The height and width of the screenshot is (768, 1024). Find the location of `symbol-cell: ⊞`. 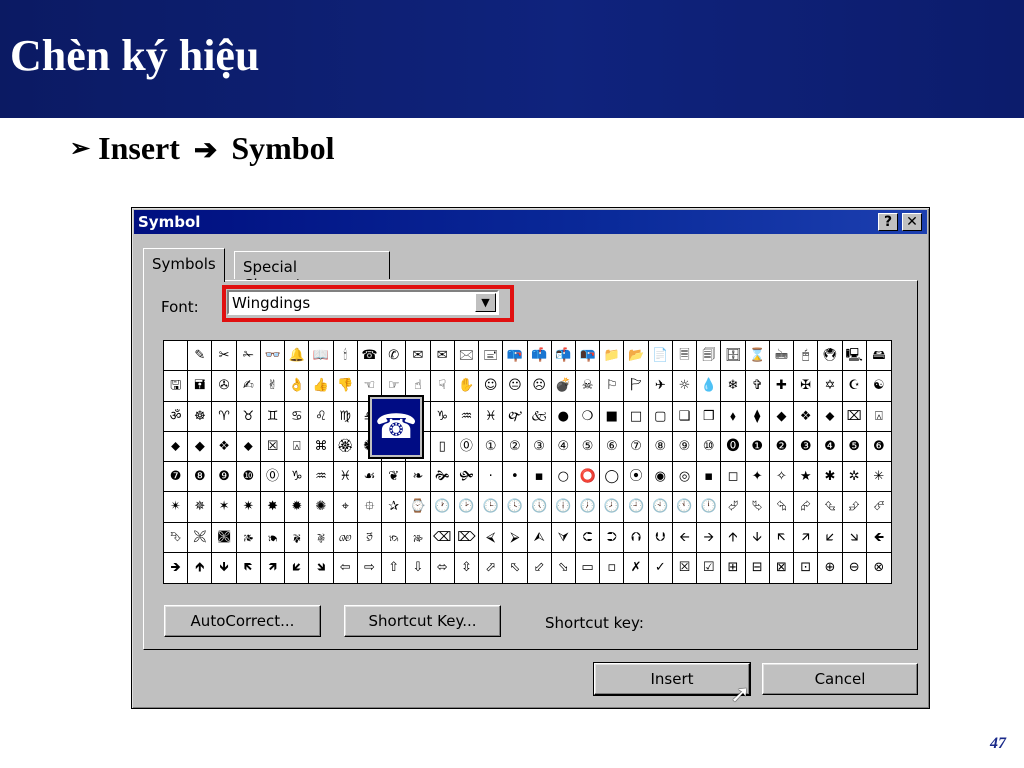

symbol-cell: ⊞ is located at coordinates (733, 567).